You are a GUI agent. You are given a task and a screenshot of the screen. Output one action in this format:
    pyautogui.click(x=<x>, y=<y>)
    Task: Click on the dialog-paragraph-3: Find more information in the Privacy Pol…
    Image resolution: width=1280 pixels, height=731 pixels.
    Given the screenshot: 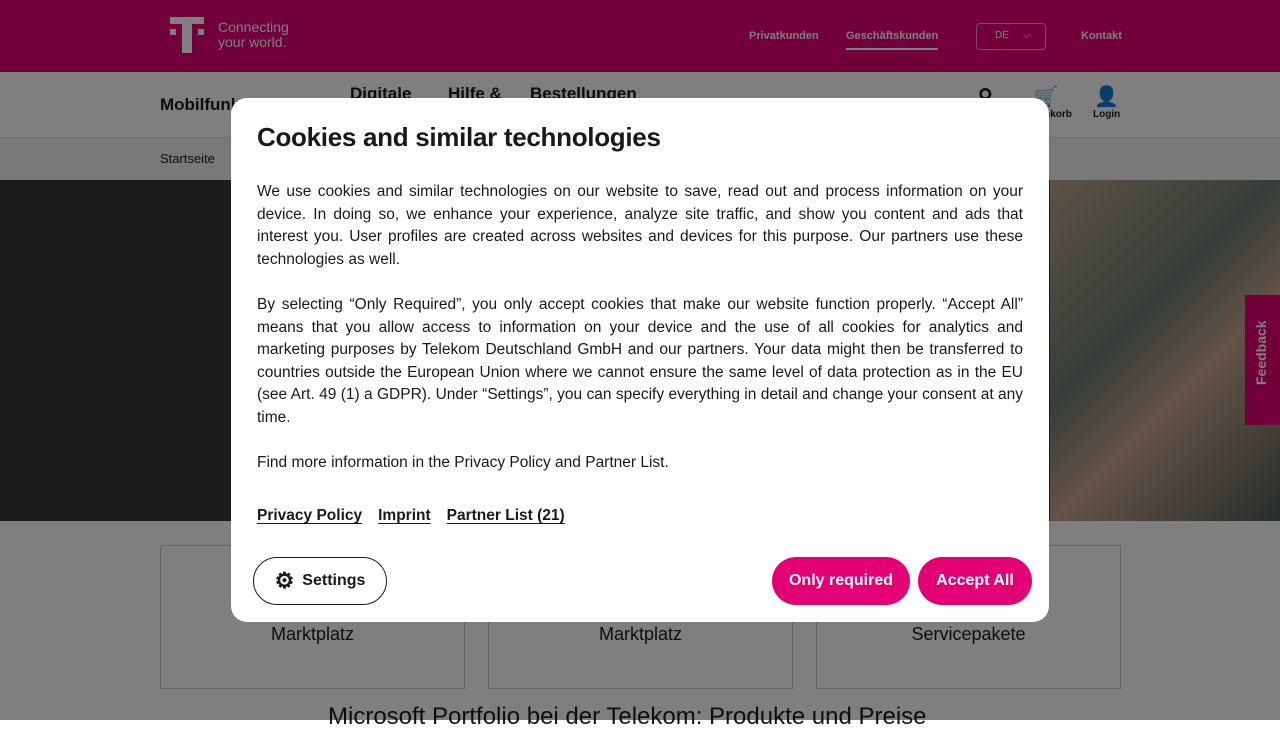 What is the action you would take?
    pyautogui.click(x=463, y=463)
    